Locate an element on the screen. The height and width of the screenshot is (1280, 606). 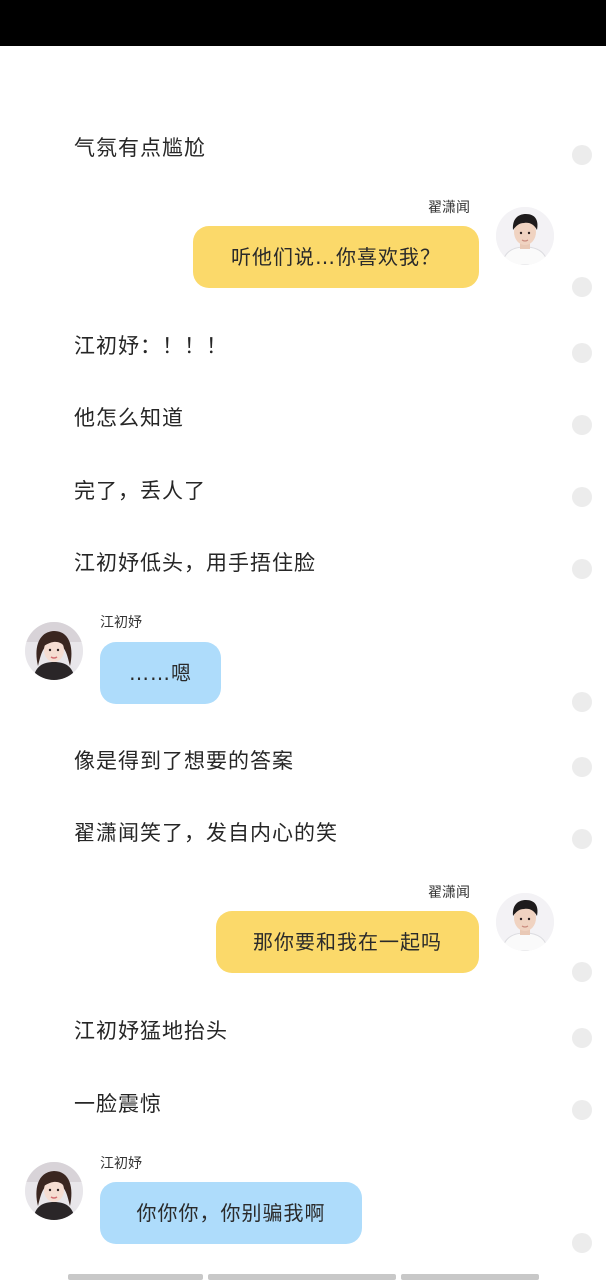
chat-bubble-text: 那你要和我在一起吗 is located at coordinates (347, 942).